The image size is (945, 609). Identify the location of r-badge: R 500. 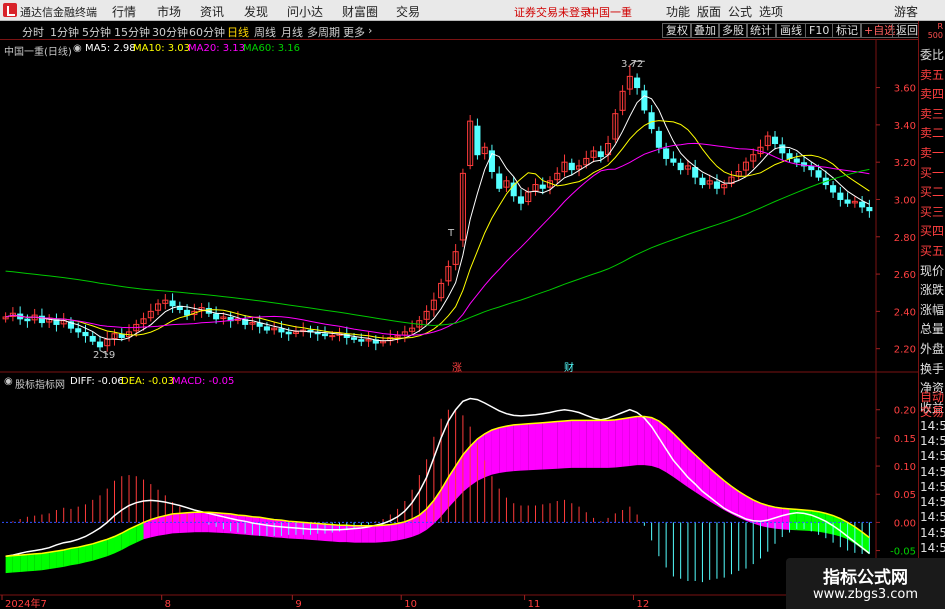
(931, 30).